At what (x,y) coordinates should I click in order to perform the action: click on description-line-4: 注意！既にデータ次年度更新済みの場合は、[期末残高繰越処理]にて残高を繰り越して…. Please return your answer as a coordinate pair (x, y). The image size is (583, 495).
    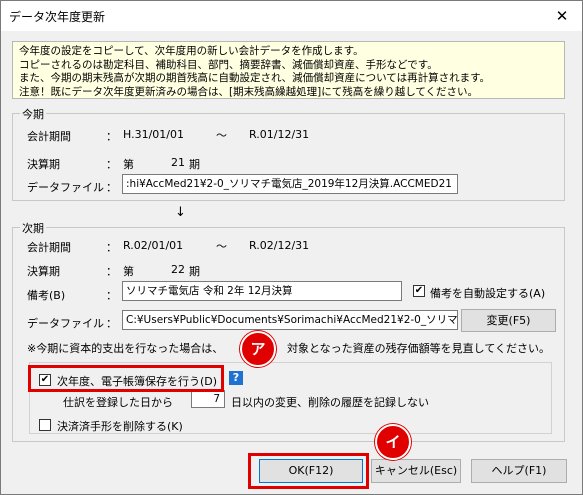
    Looking at the image, I should click on (249, 91).